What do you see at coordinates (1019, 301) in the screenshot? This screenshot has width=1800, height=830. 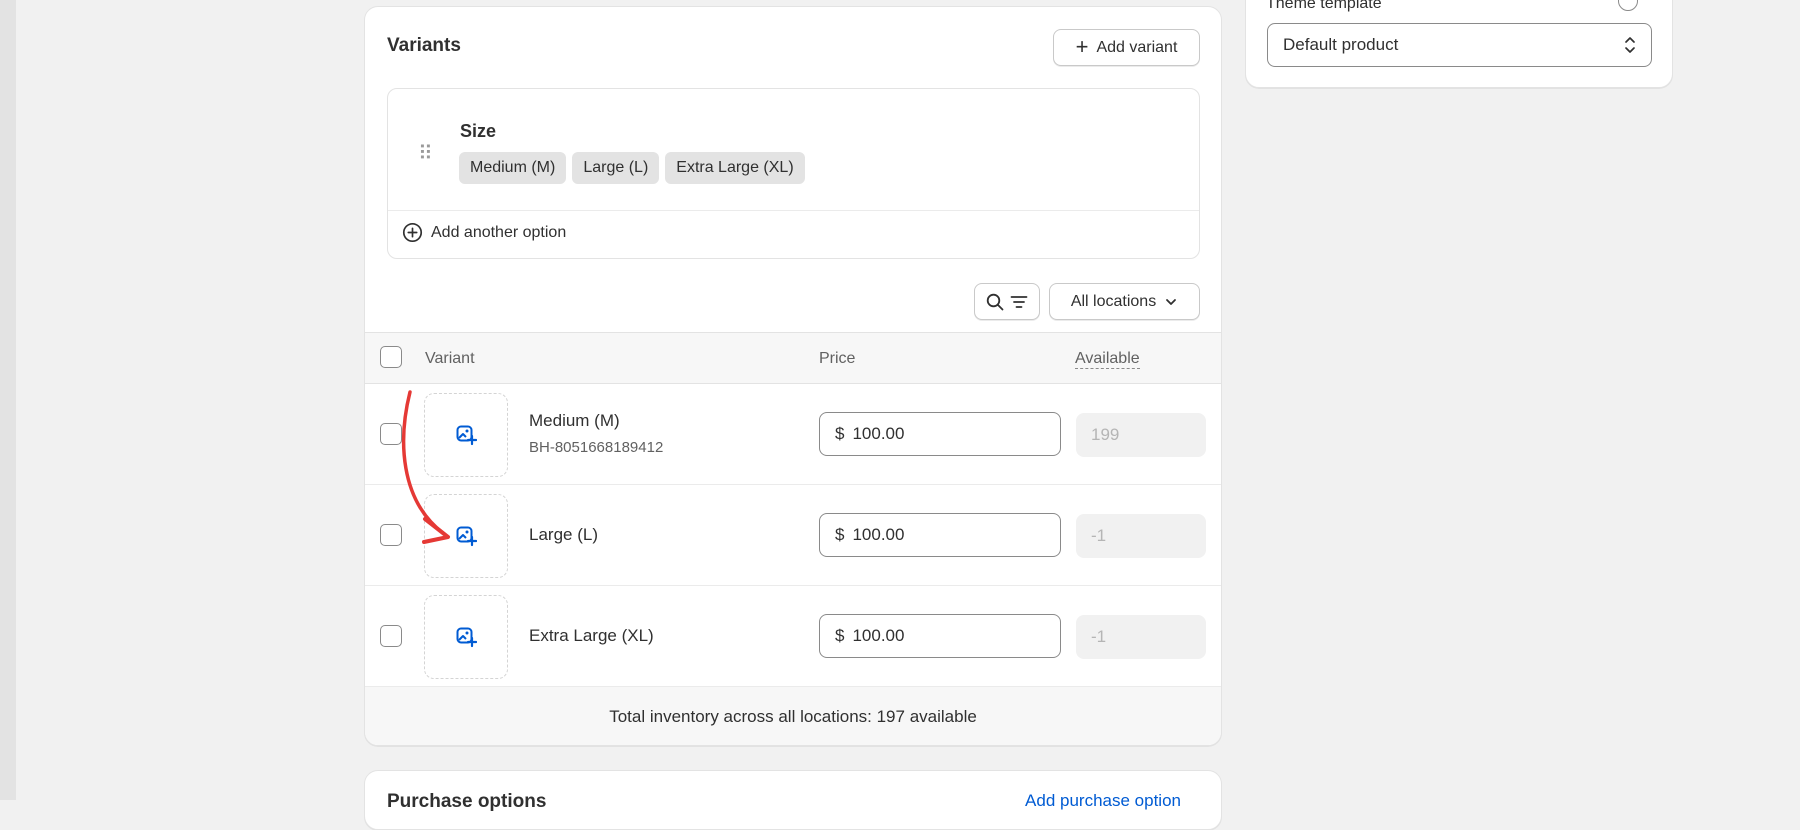 I see `filter-icon` at bounding box center [1019, 301].